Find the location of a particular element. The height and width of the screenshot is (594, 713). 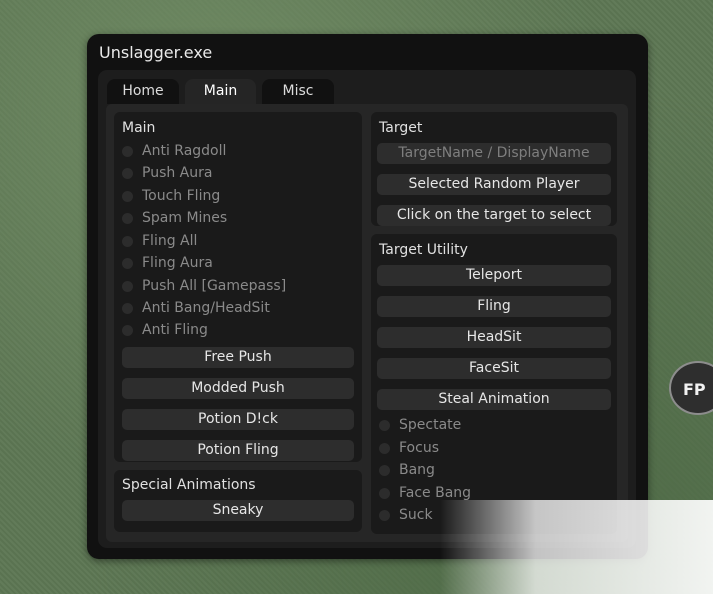

toggle-label: Push Aura is located at coordinates (177, 173).